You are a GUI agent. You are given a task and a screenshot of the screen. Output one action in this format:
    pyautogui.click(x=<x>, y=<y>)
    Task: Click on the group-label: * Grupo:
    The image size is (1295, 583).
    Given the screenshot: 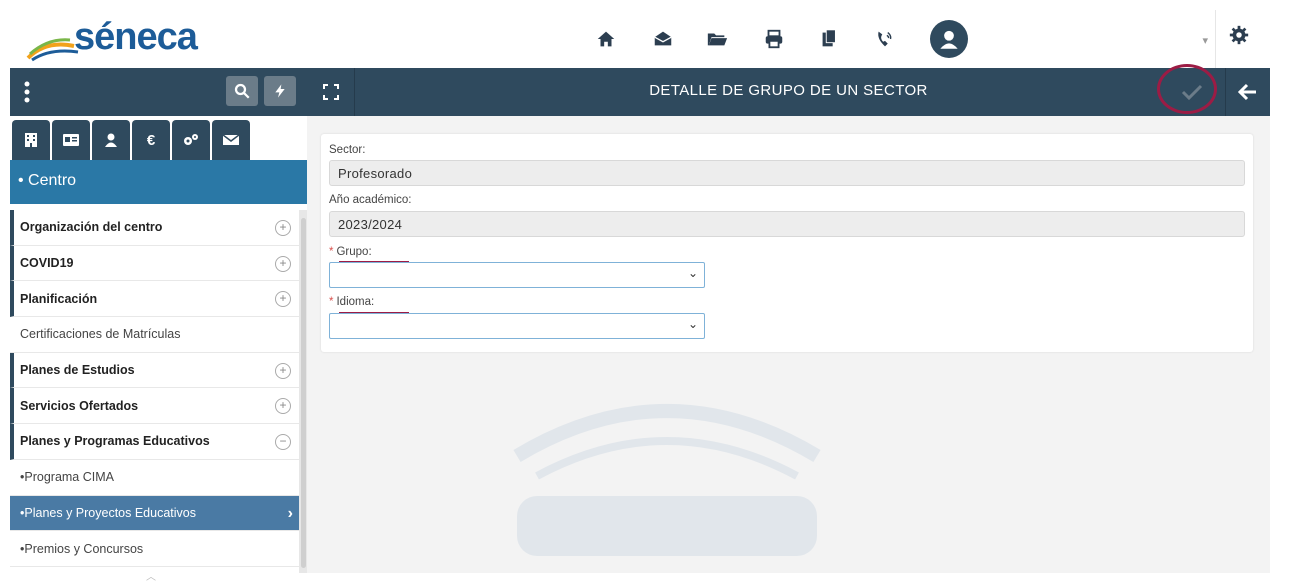 What is the action you would take?
    pyautogui.click(x=350, y=252)
    